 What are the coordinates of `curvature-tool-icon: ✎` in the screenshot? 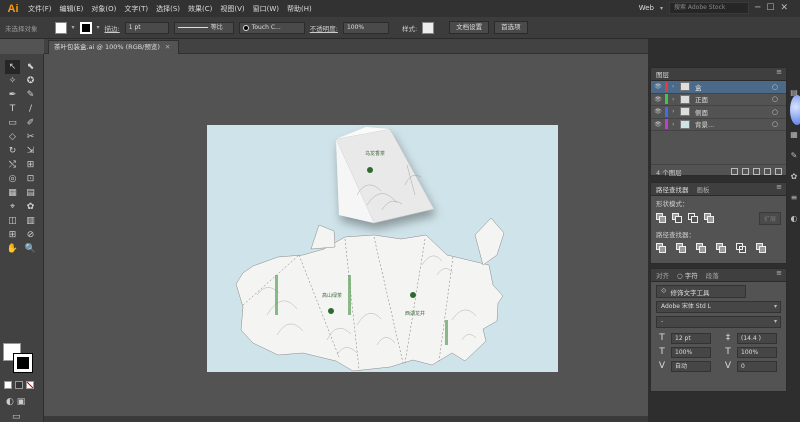 It's located at (30, 95).